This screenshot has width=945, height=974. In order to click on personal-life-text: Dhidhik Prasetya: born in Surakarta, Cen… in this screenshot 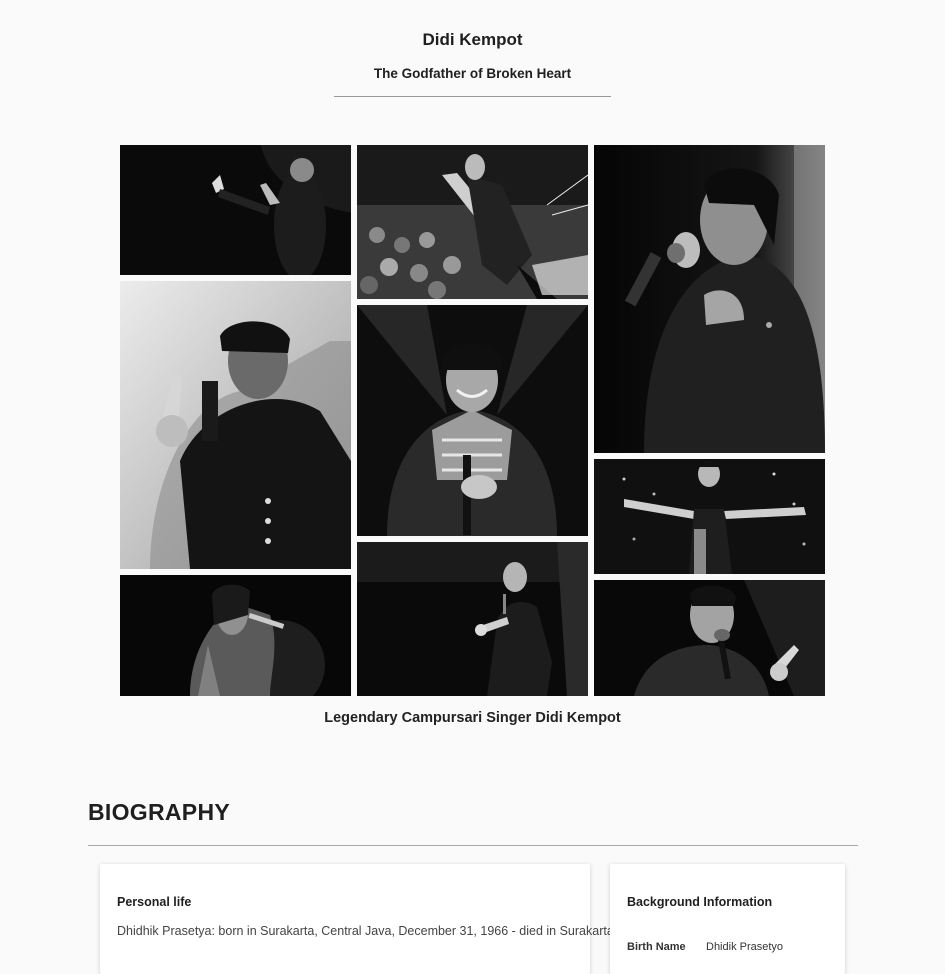, I will do `click(367, 931)`.